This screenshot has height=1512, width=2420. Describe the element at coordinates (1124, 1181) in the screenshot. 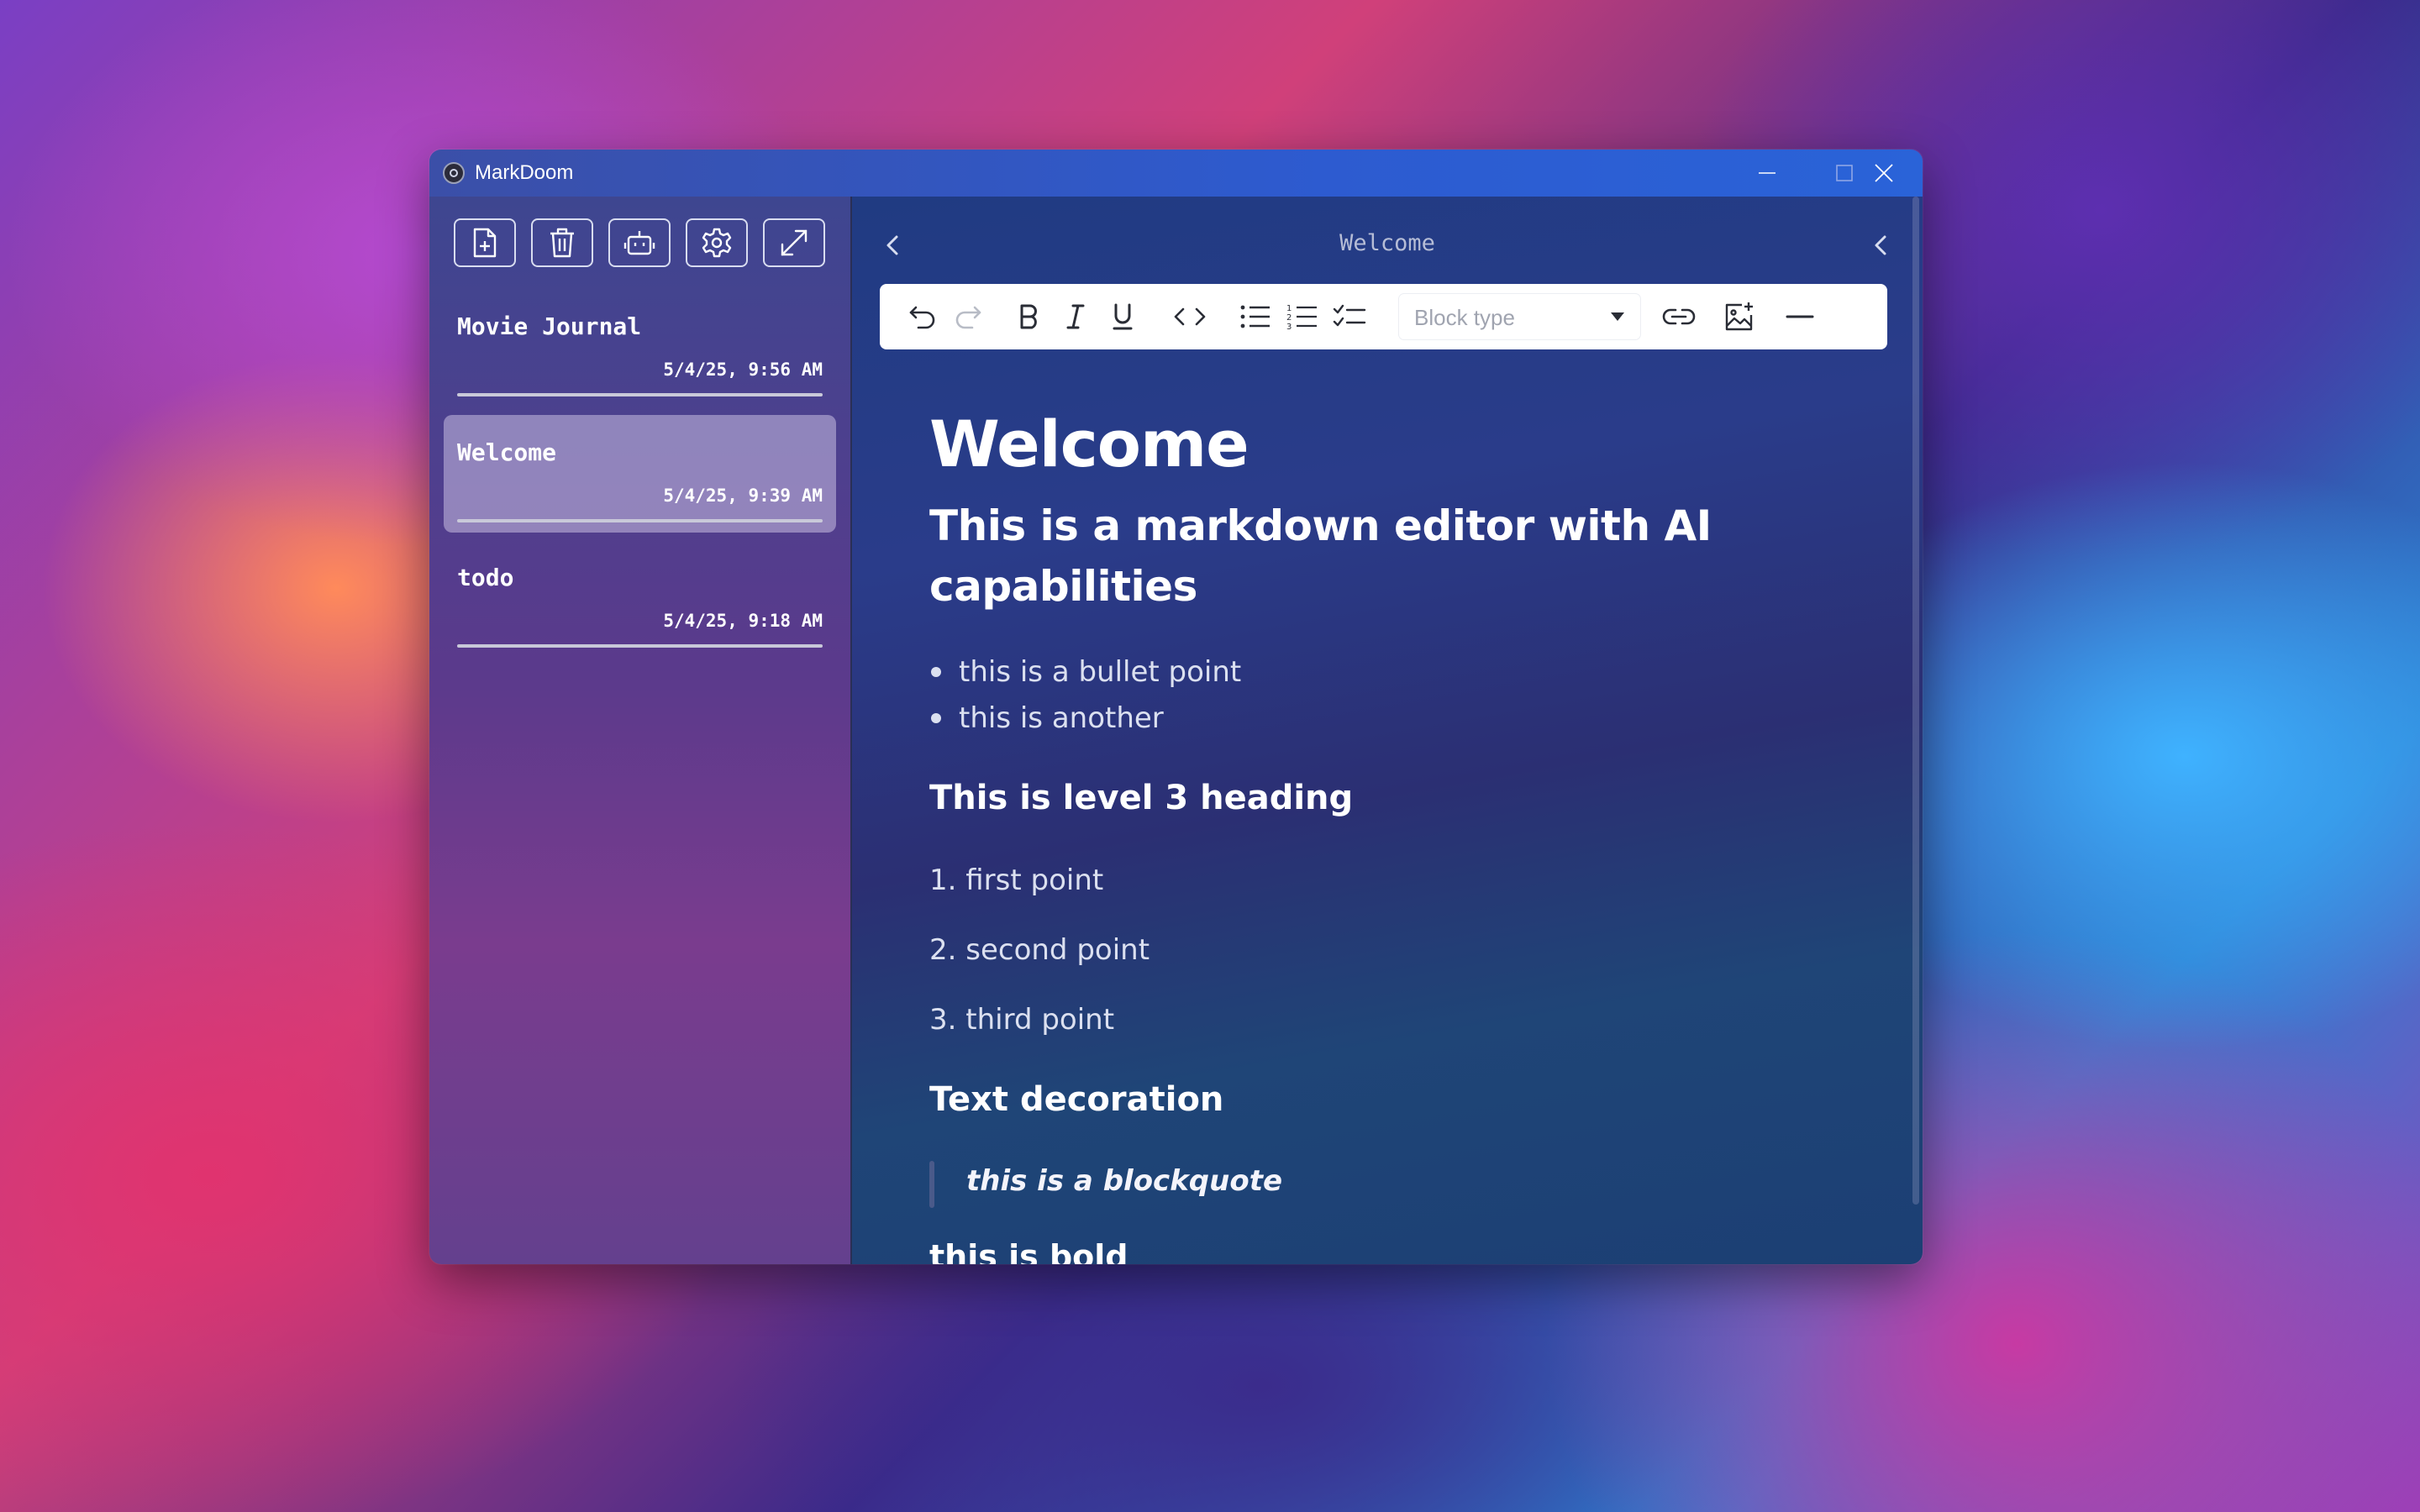

I see `blockquote-text: this is a blockquote` at that location.